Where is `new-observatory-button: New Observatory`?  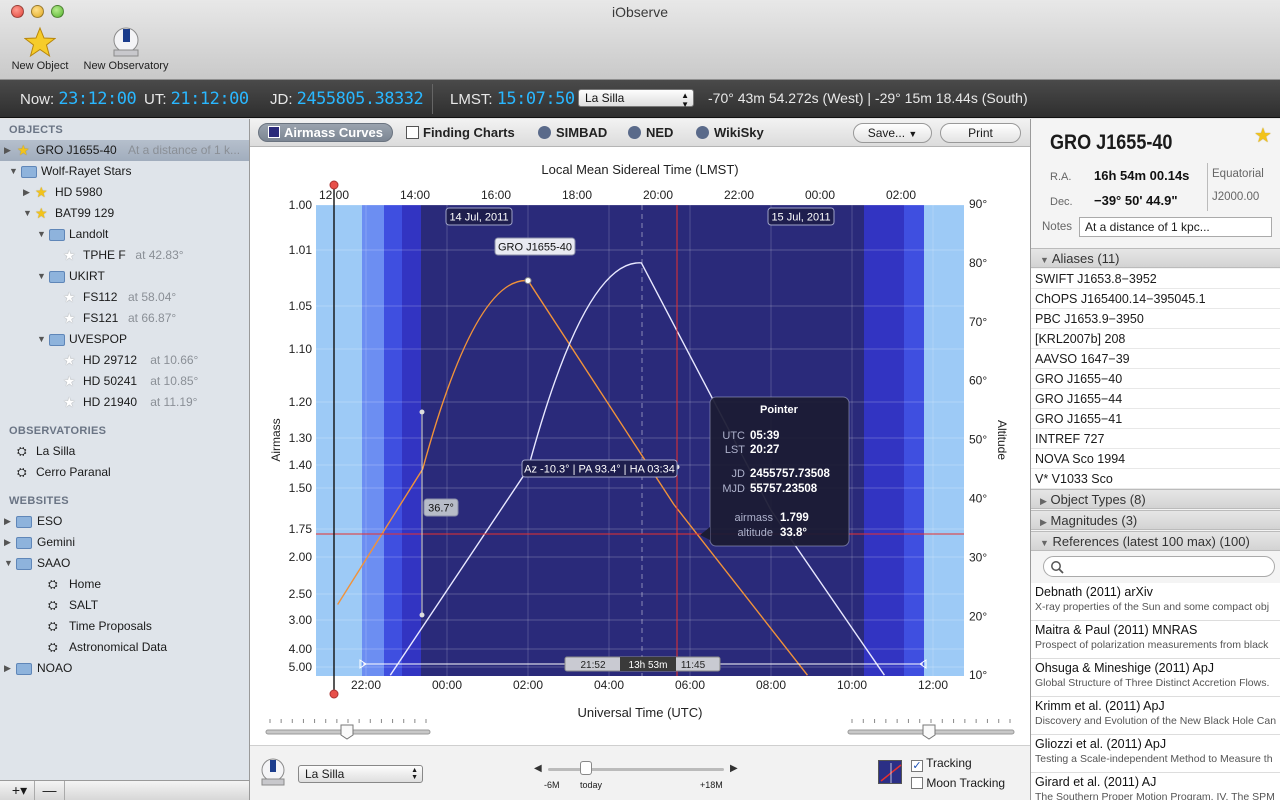 new-observatory-button: New Observatory is located at coordinates (126, 49).